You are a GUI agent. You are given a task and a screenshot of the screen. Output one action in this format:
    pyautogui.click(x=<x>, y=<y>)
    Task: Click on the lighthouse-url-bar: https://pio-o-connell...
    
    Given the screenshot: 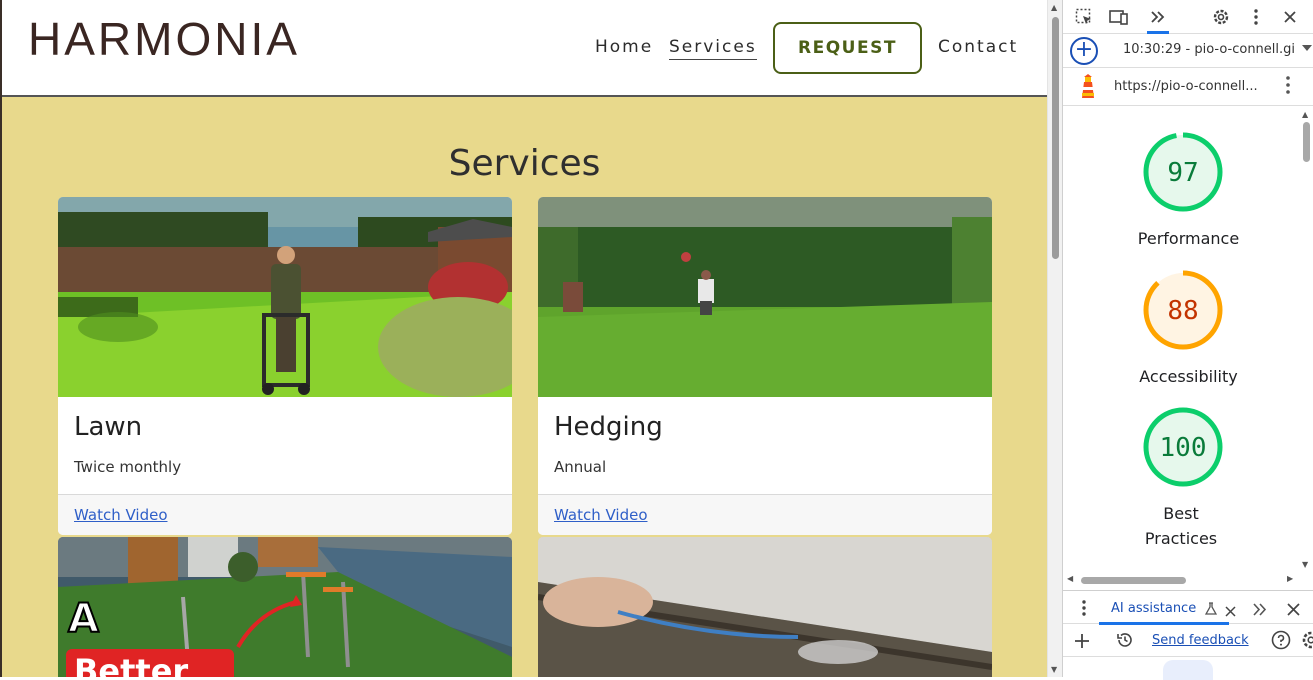 What is the action you would take?
    pyautogui.click(x=1188, y=87)
    